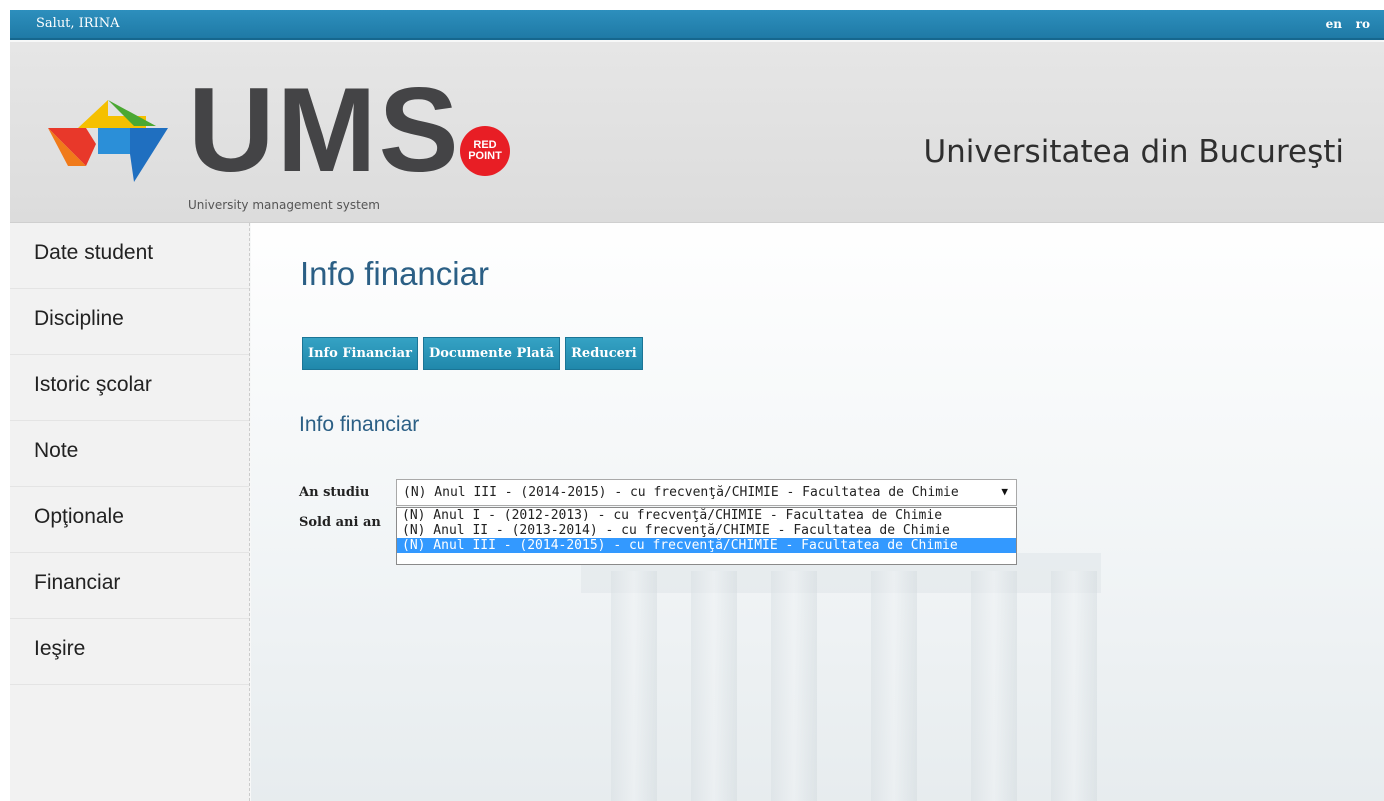 The width and height of the screenshot is (1384, 801). I want to click on sidebar-item-istoric-scolar: Istoric şcolar, so click(129, 388).